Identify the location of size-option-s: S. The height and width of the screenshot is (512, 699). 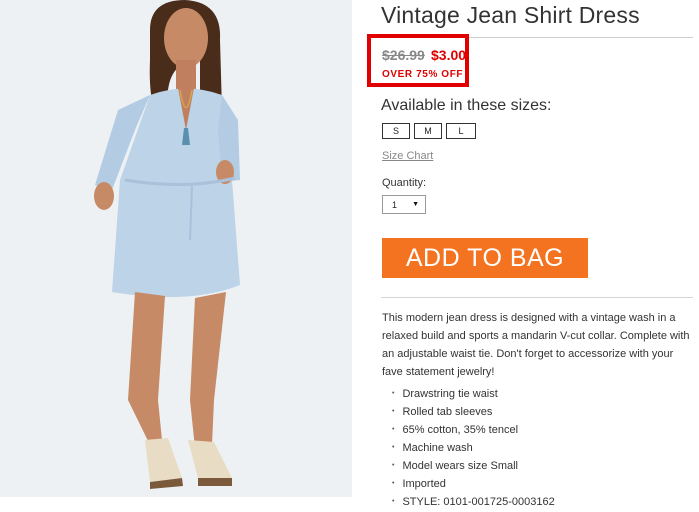
(396, 131).